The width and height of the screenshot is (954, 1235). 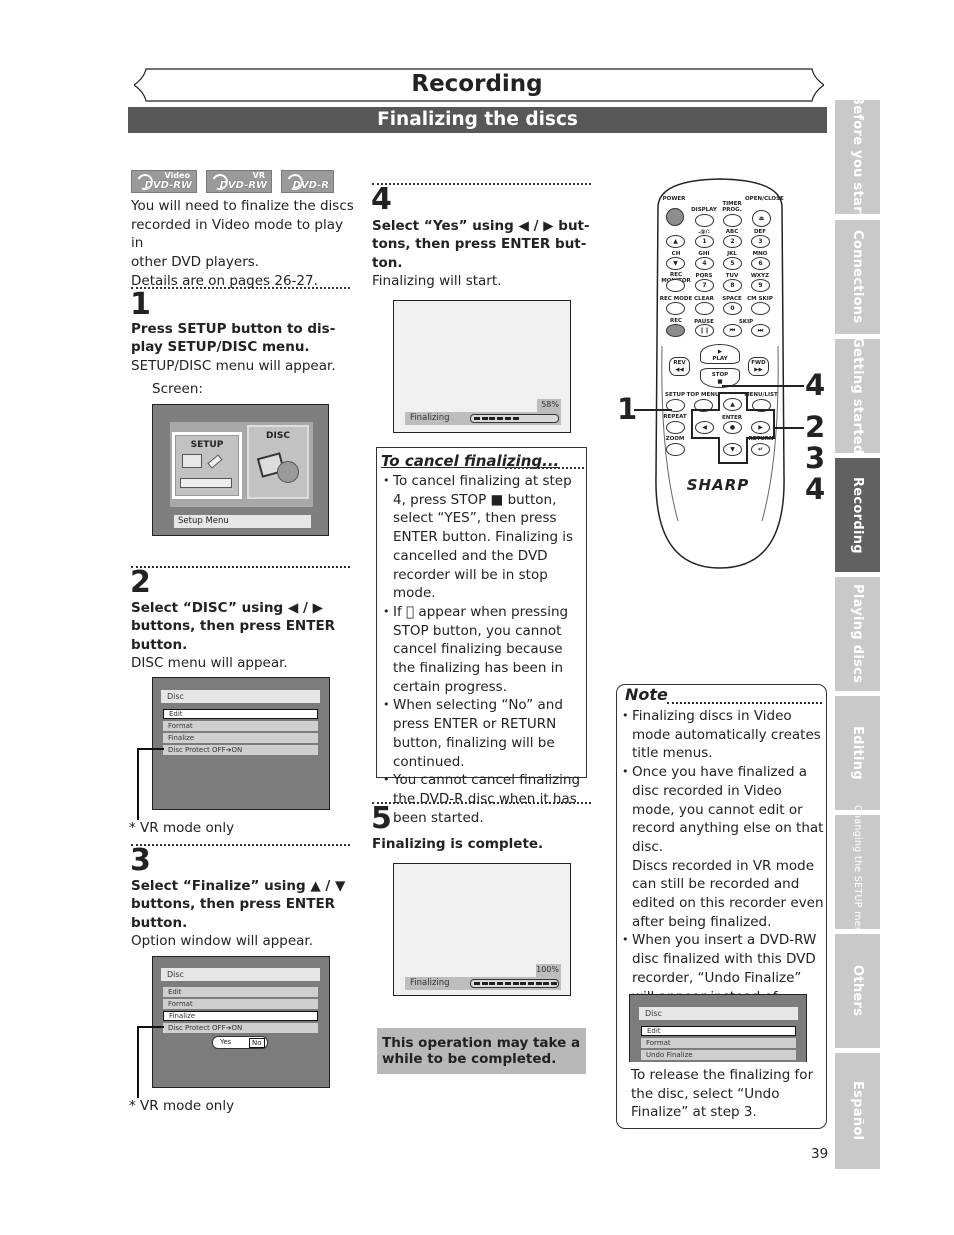 What do you see at coordinates (225, 1042) in the screenshot?
I see `yes-option: Yes` at bounding box center [225, 1042].